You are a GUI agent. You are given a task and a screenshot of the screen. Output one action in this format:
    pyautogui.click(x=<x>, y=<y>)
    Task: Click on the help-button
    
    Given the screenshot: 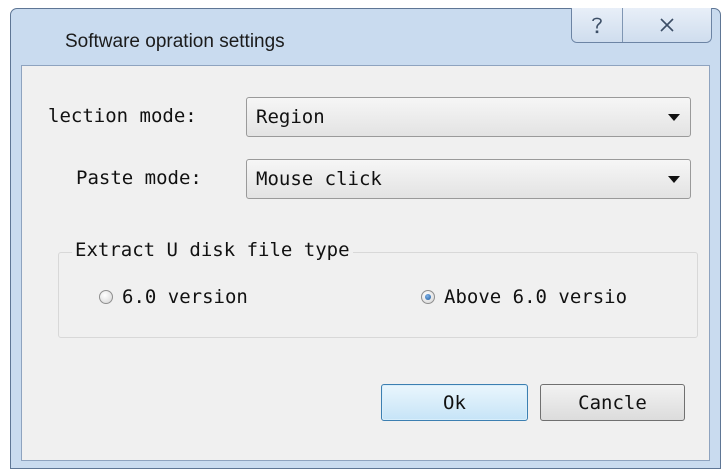 What is the action you would take?
    pyautogui.click(x=598, y=25)
    